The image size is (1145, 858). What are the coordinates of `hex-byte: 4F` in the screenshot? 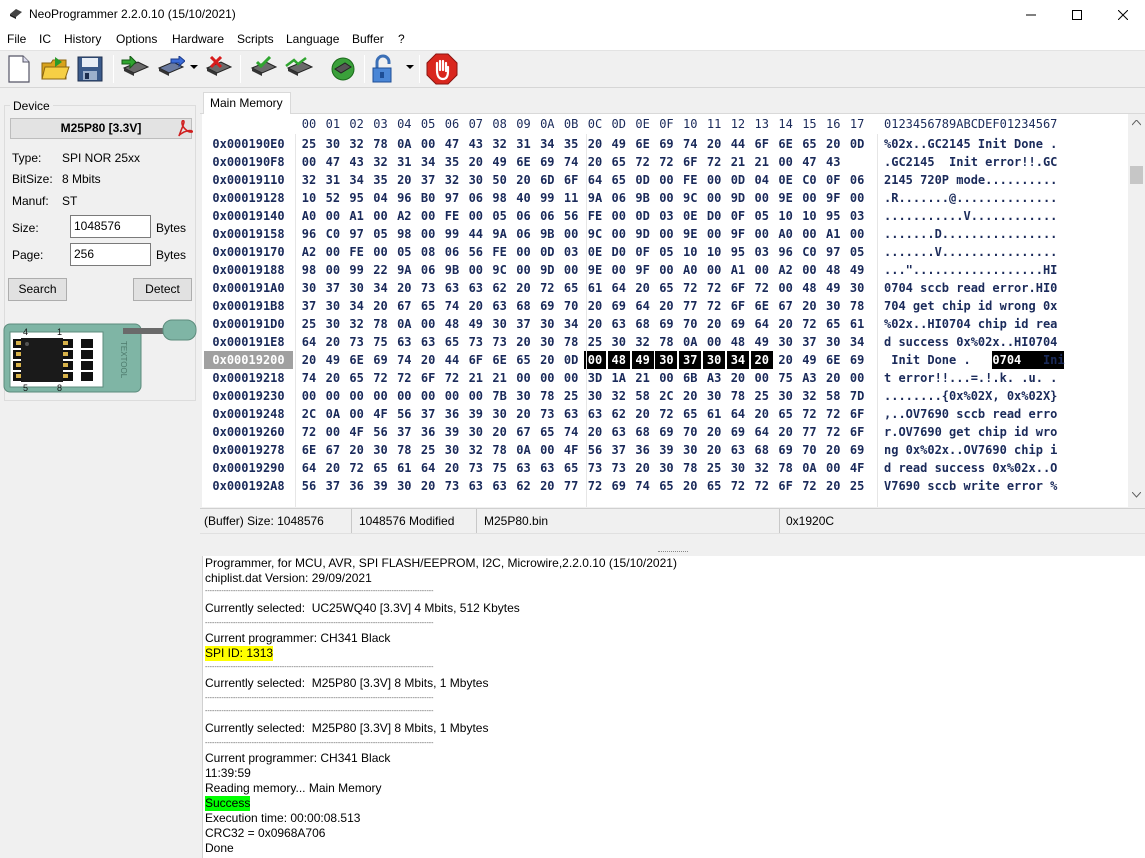 It's located at (857, 468).